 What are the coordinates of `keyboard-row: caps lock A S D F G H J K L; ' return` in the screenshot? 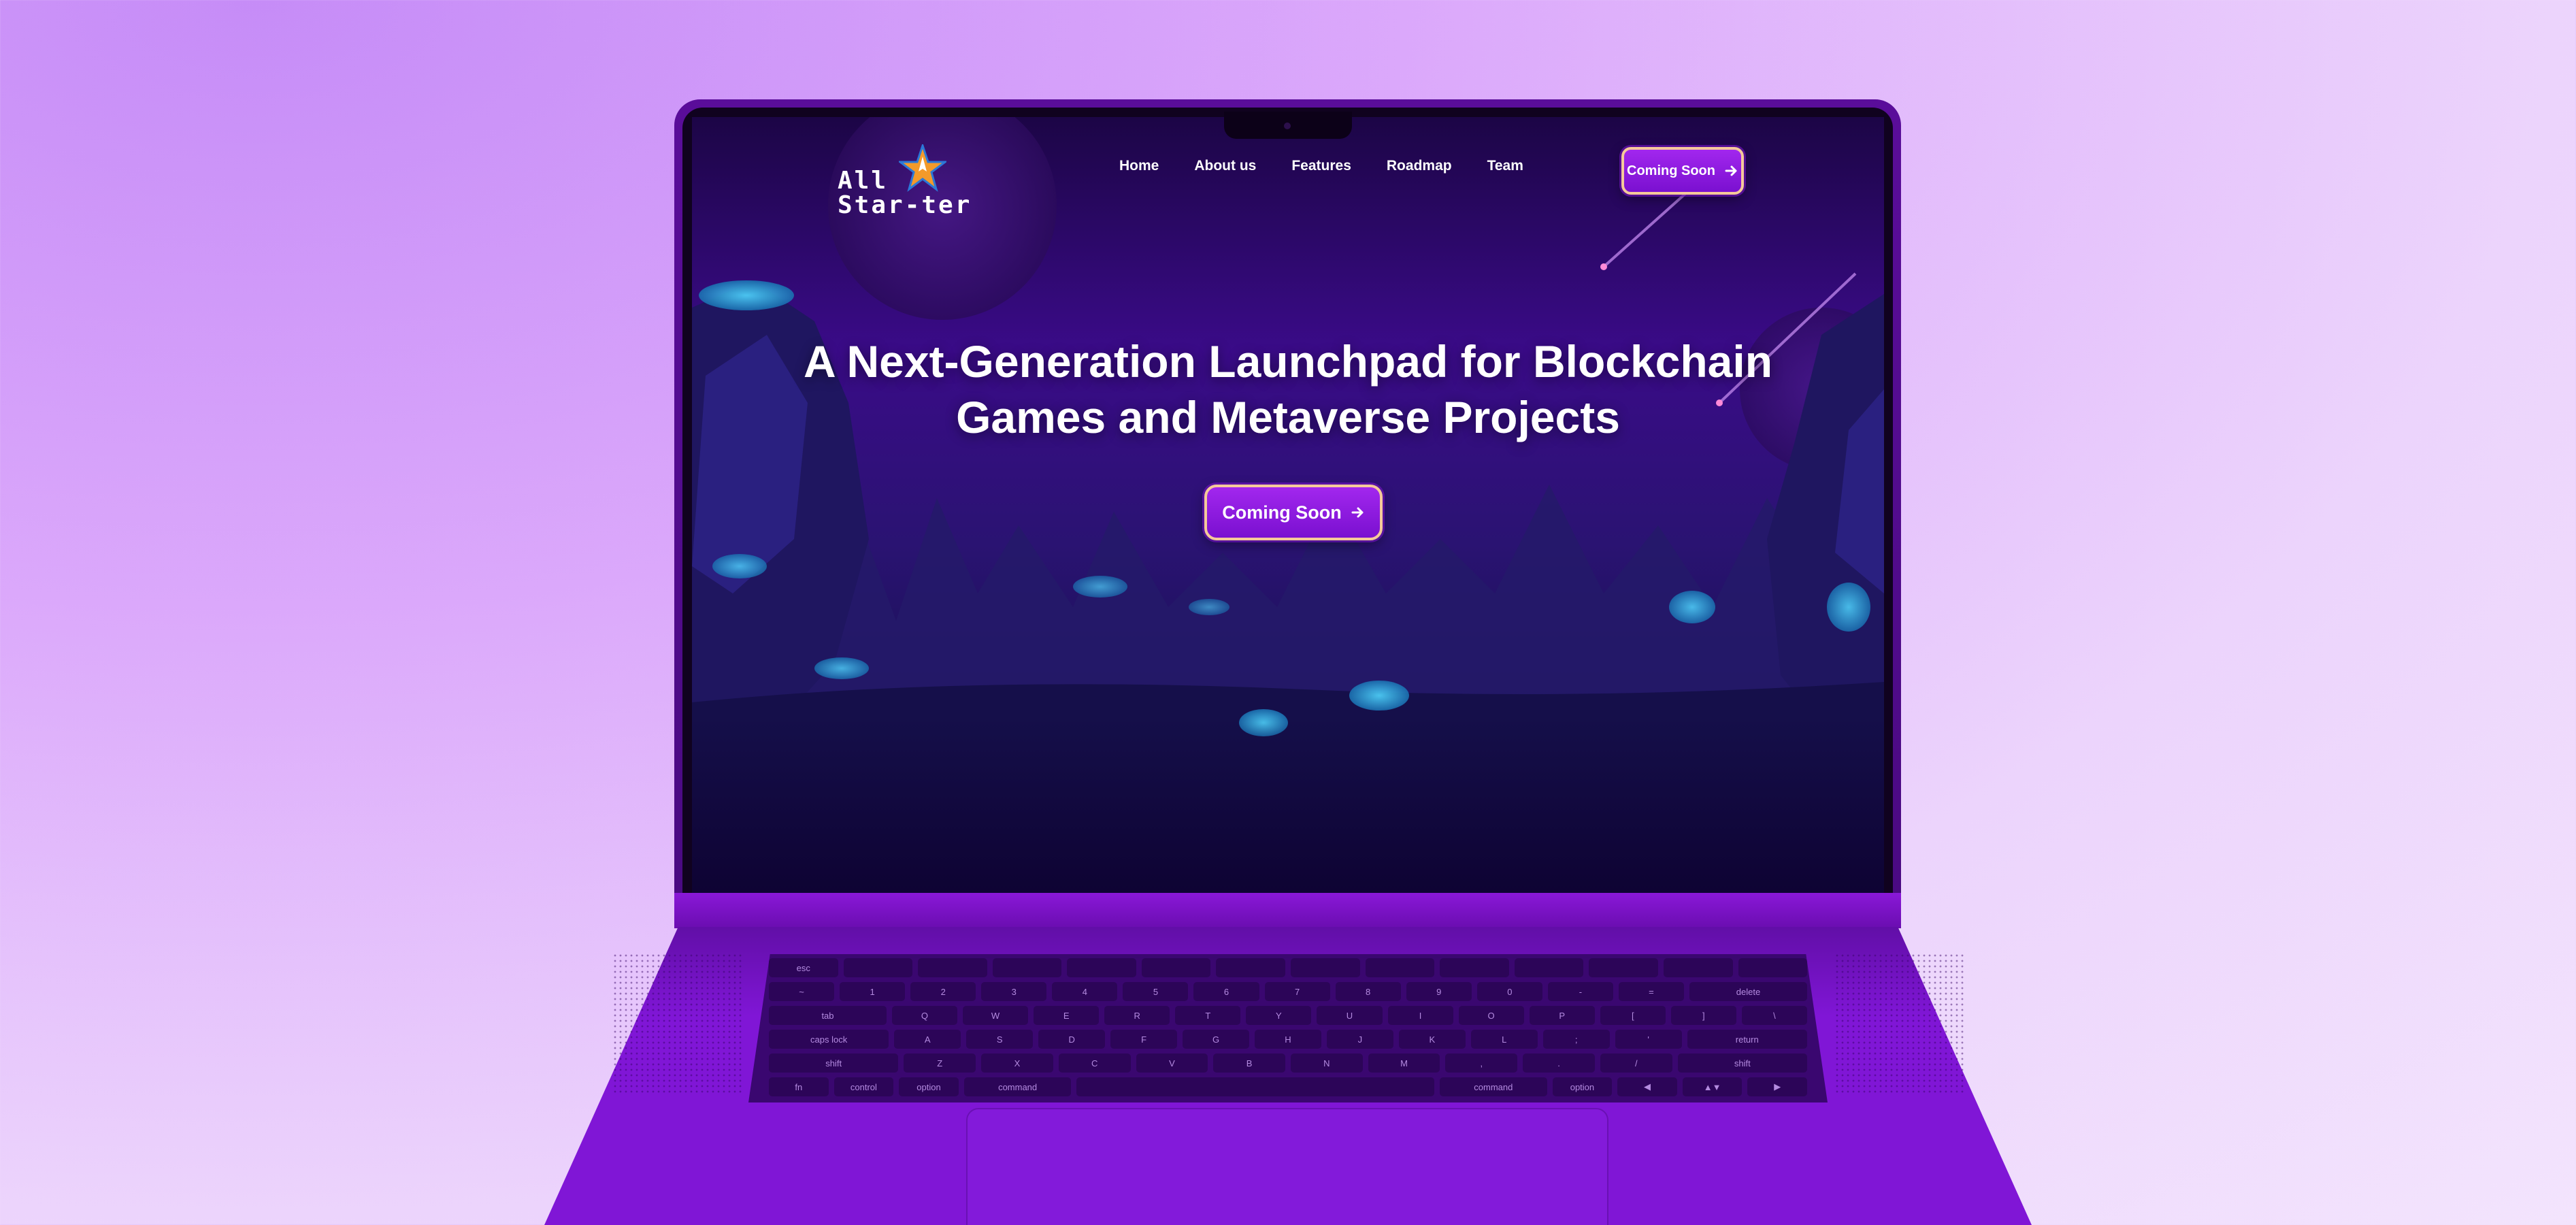 It's located at (1288, 1040).